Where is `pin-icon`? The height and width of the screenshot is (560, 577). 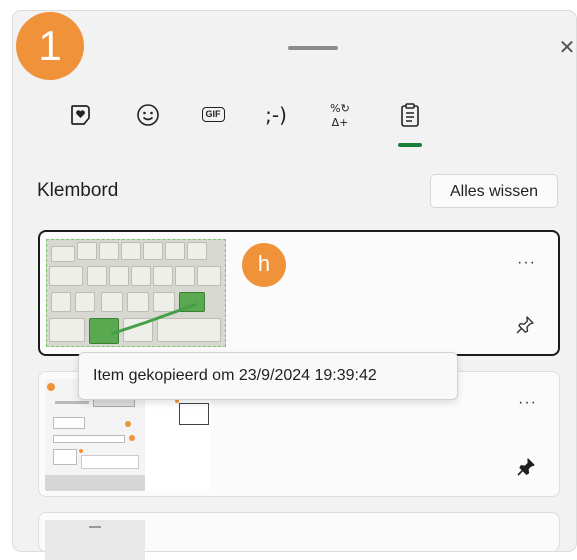 pin-icon is located at coordinates (525, 325).